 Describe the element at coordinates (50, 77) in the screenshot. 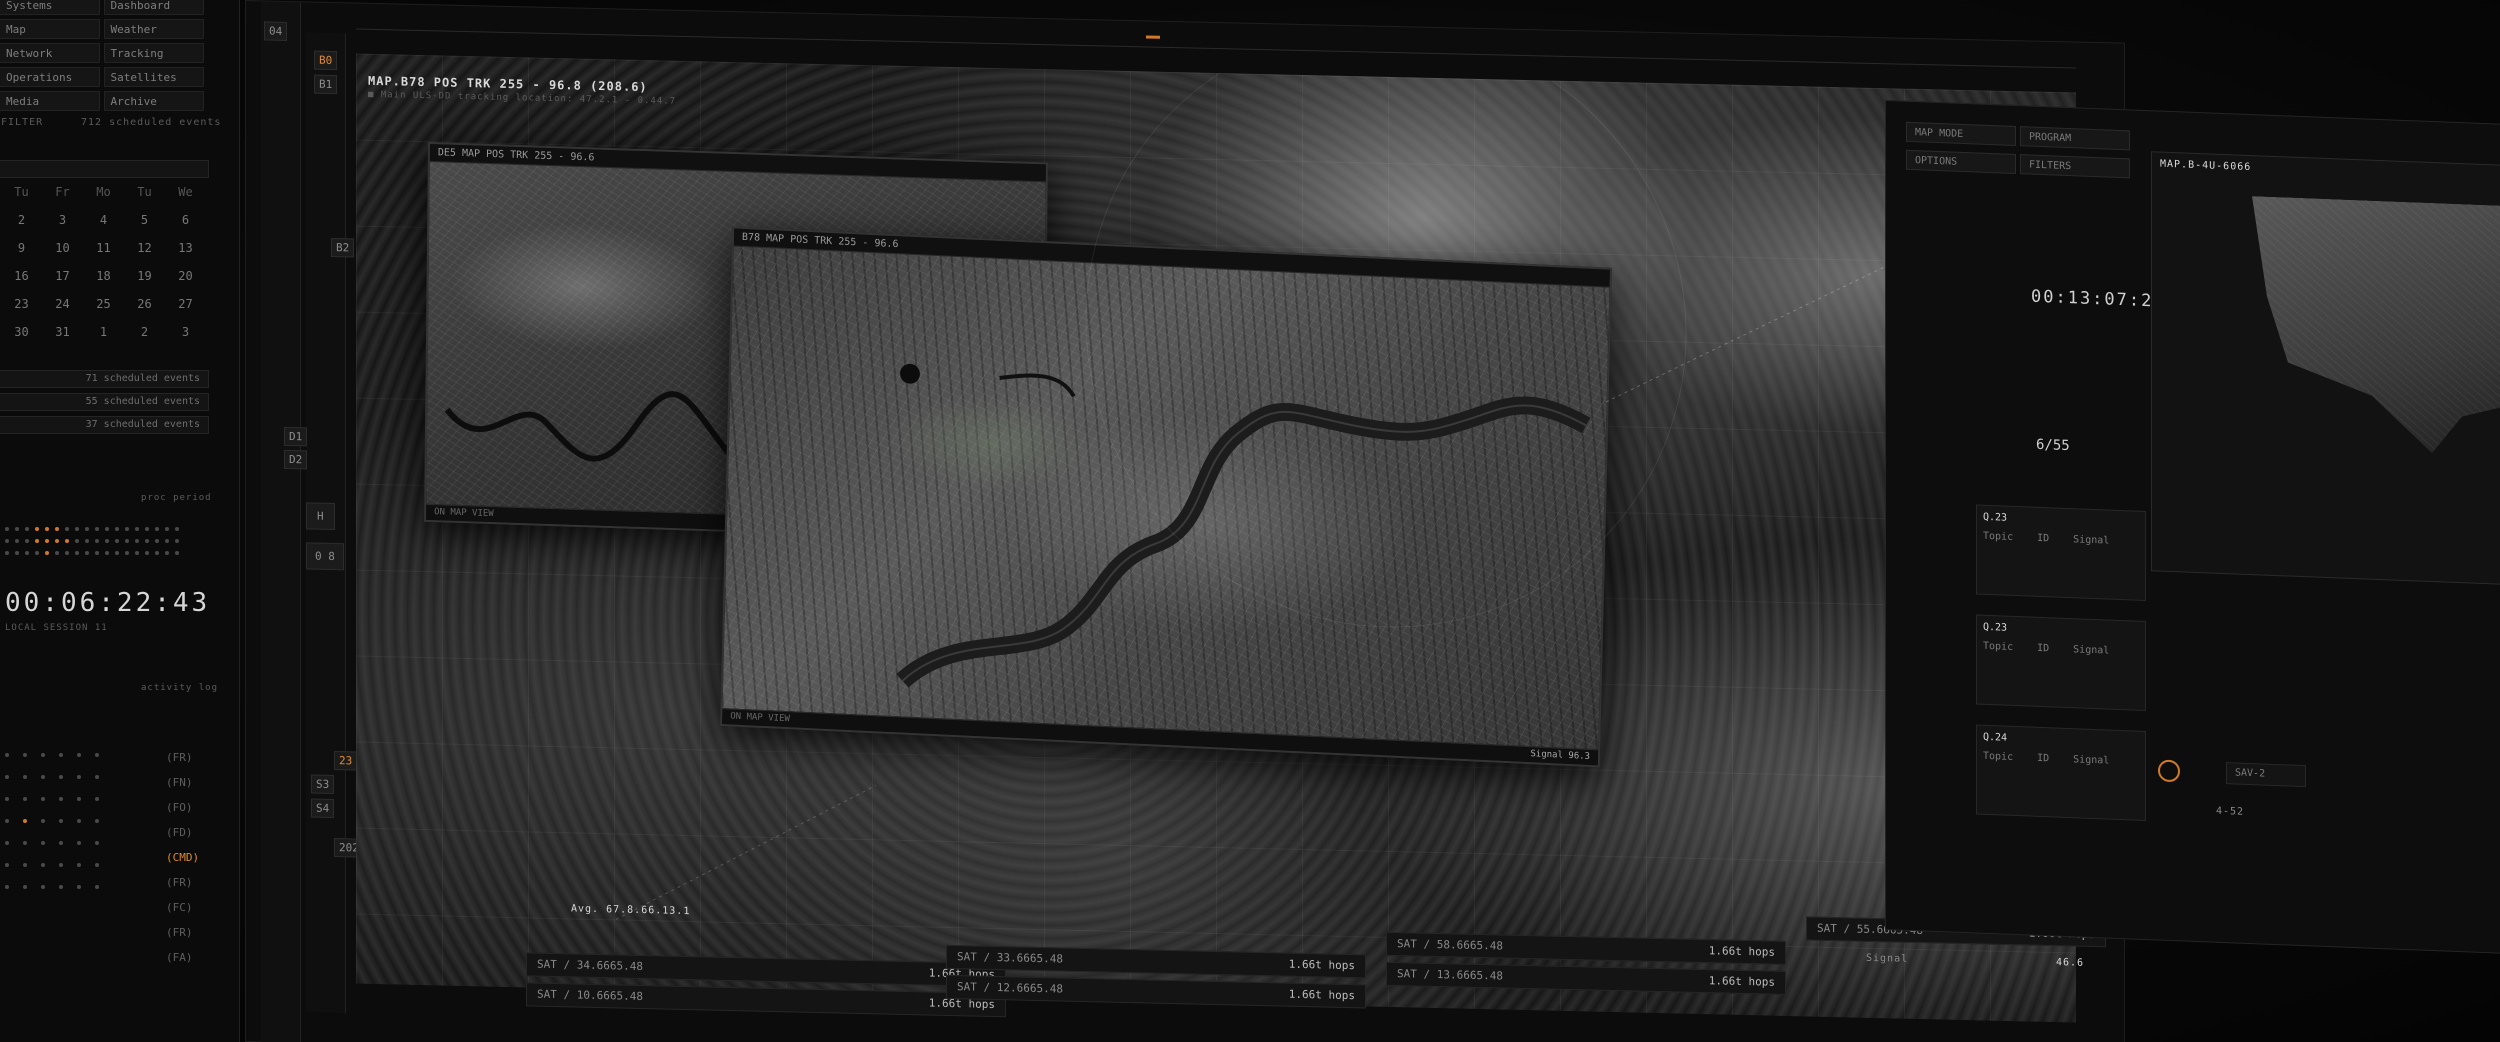

I see `menu-item: Operations` at that location.